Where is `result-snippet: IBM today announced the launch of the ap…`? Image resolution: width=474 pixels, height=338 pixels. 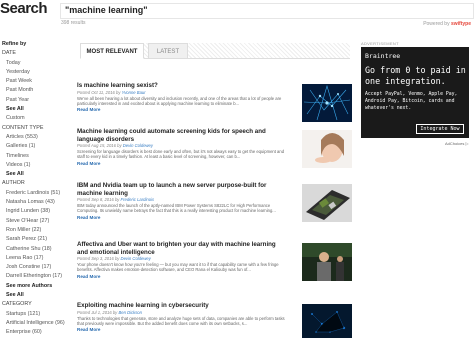
result-snippet: IBM today announced the launch of the ap… is located at coordinates (176, 208).